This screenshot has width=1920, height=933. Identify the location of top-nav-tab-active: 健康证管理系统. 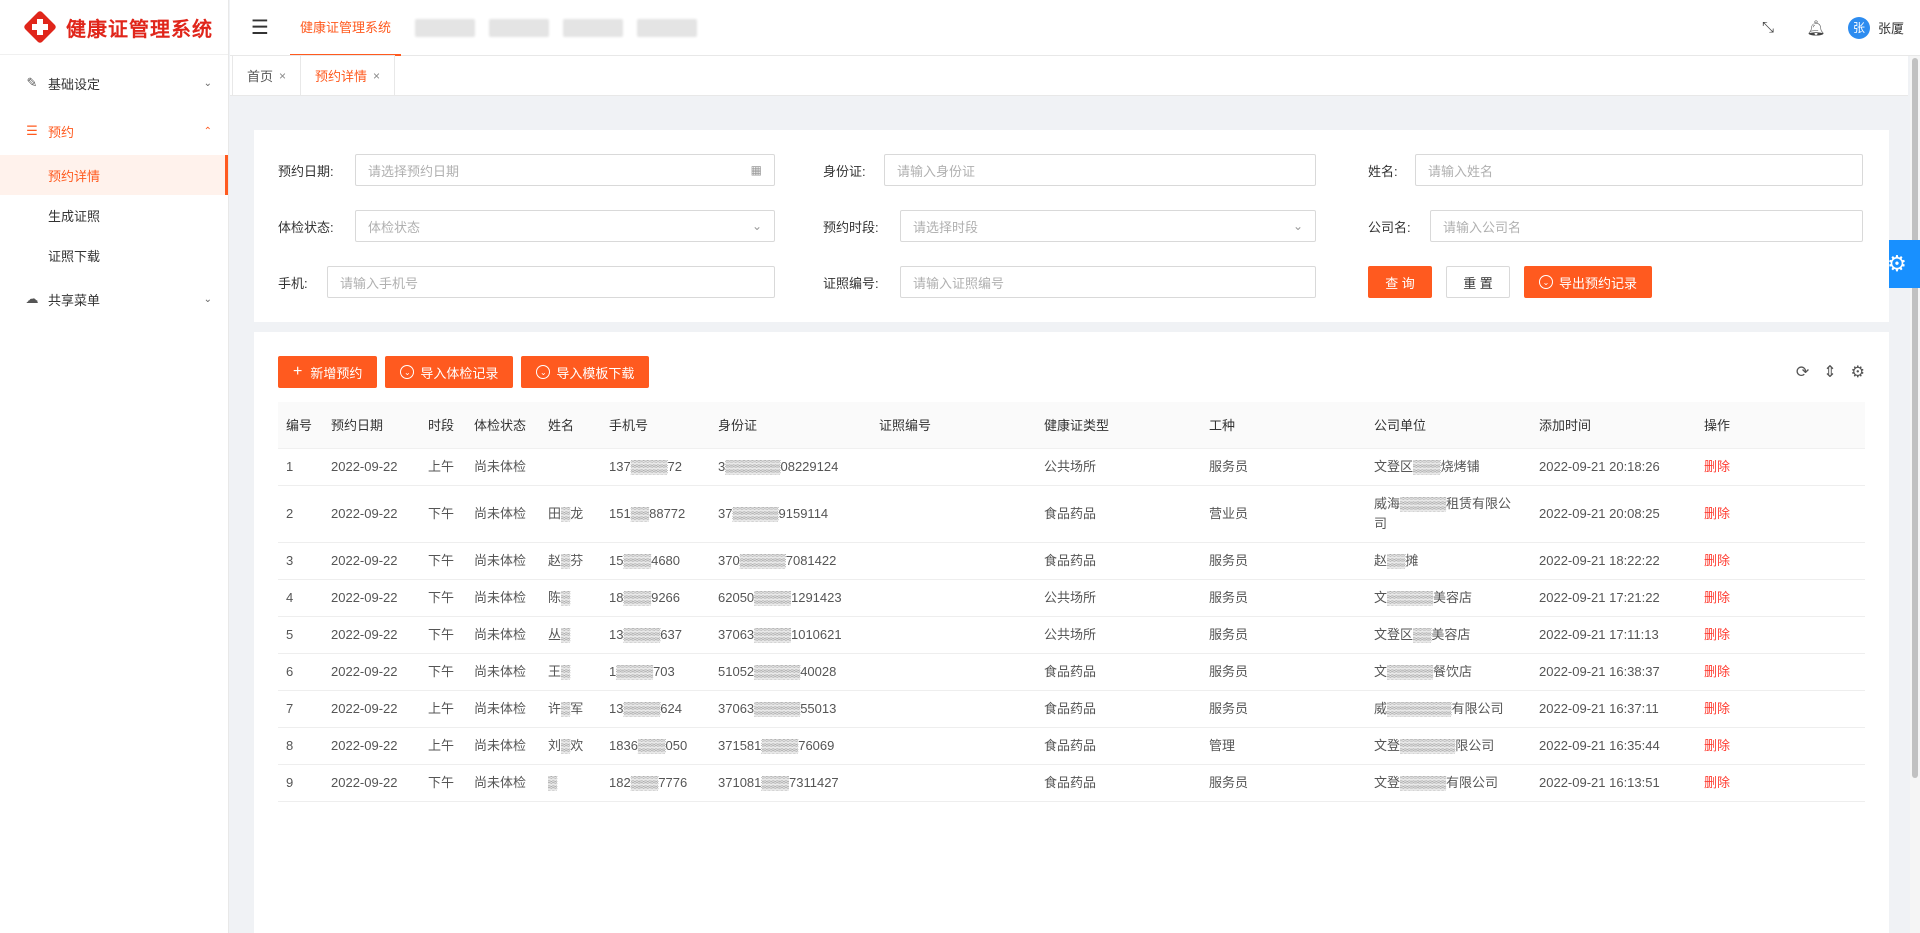
(346, 28).